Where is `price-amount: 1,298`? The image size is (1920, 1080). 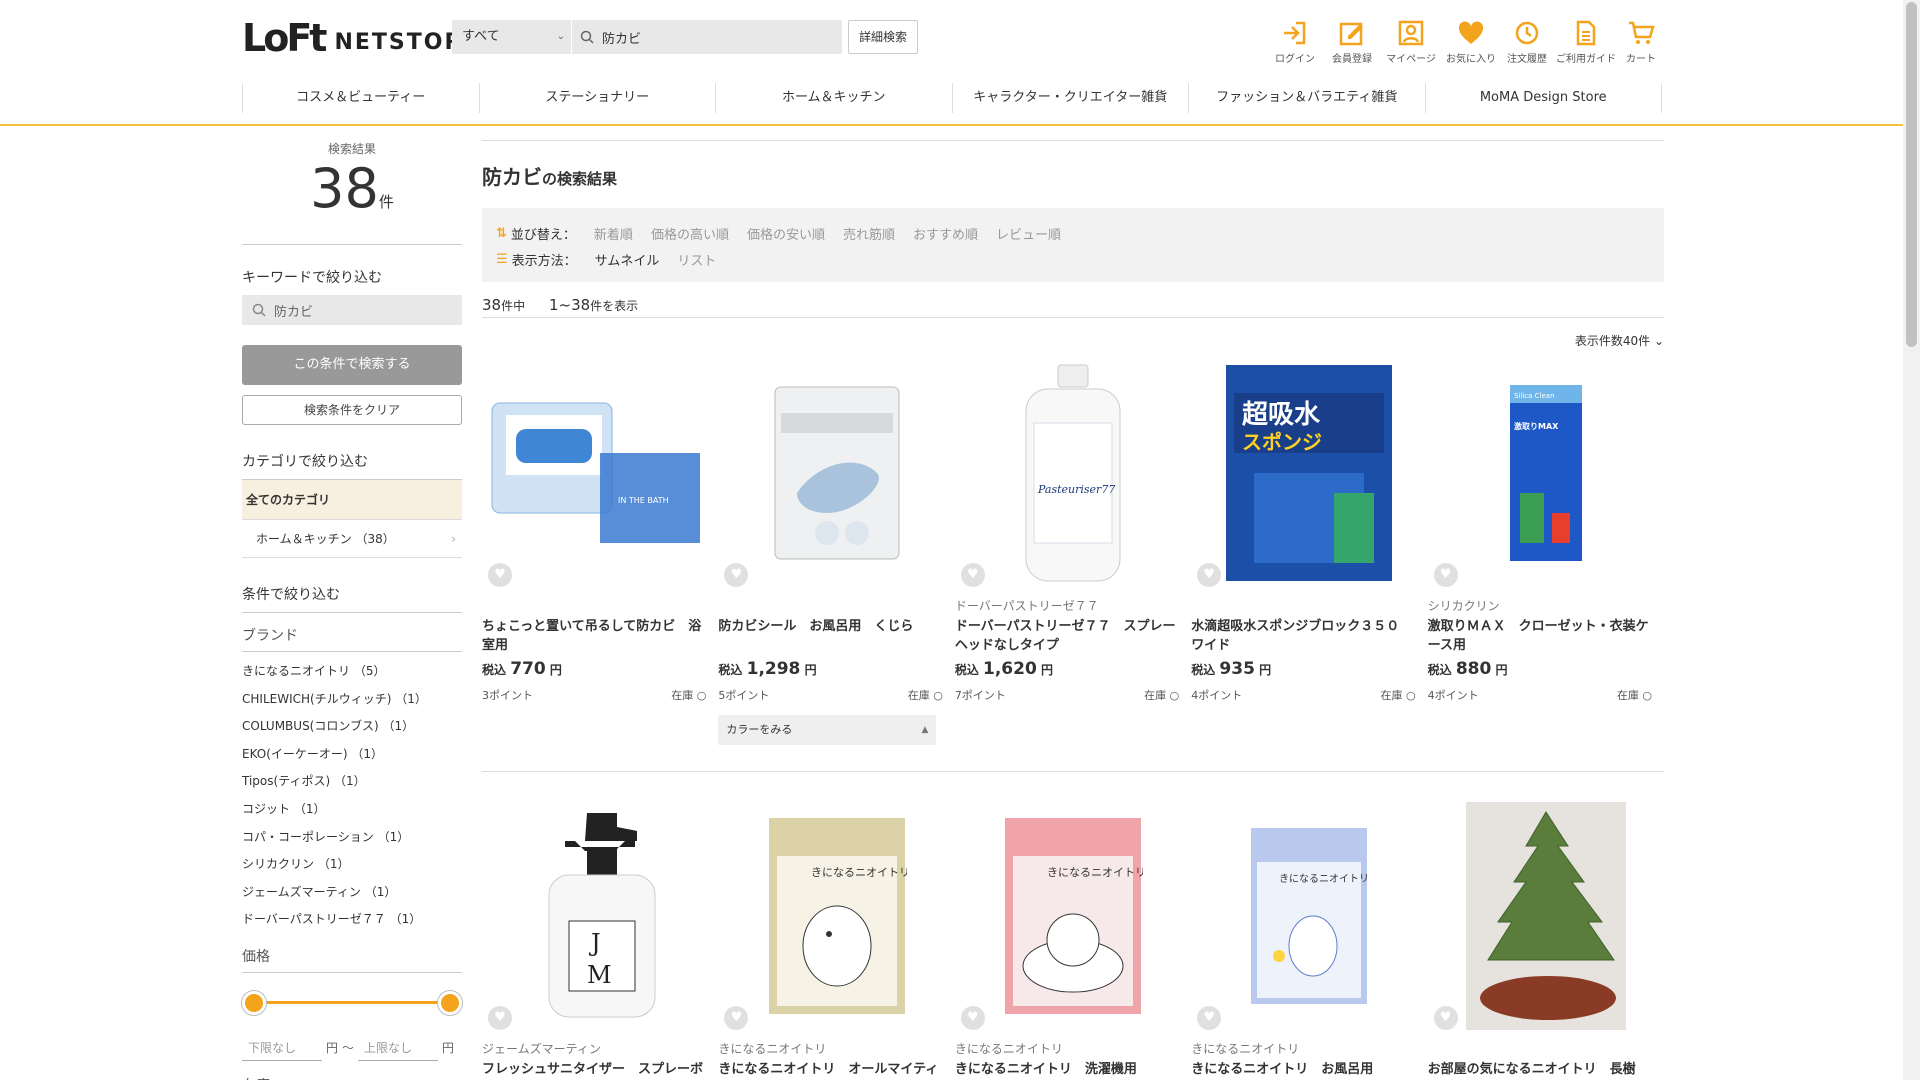
price-amount: 1,298 is located at coordinates (773, 669).